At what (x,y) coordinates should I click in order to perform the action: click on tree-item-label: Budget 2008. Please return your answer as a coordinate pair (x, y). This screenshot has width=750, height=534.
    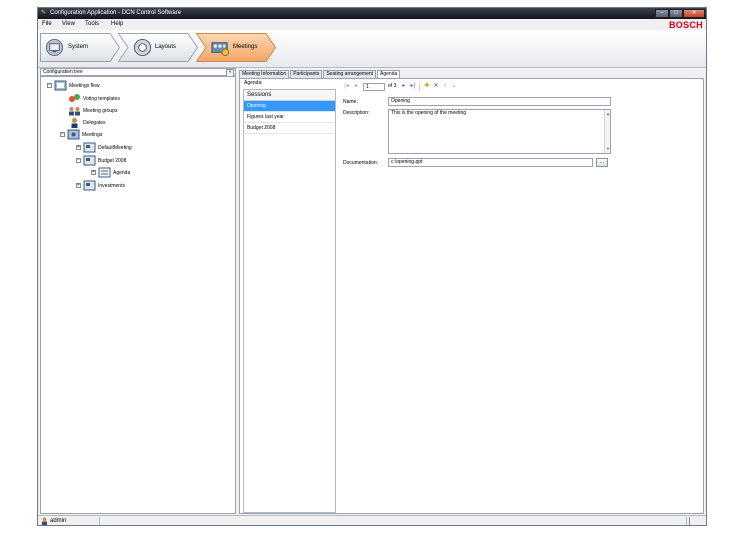
    Looking at the image, I should click on (112, 160).